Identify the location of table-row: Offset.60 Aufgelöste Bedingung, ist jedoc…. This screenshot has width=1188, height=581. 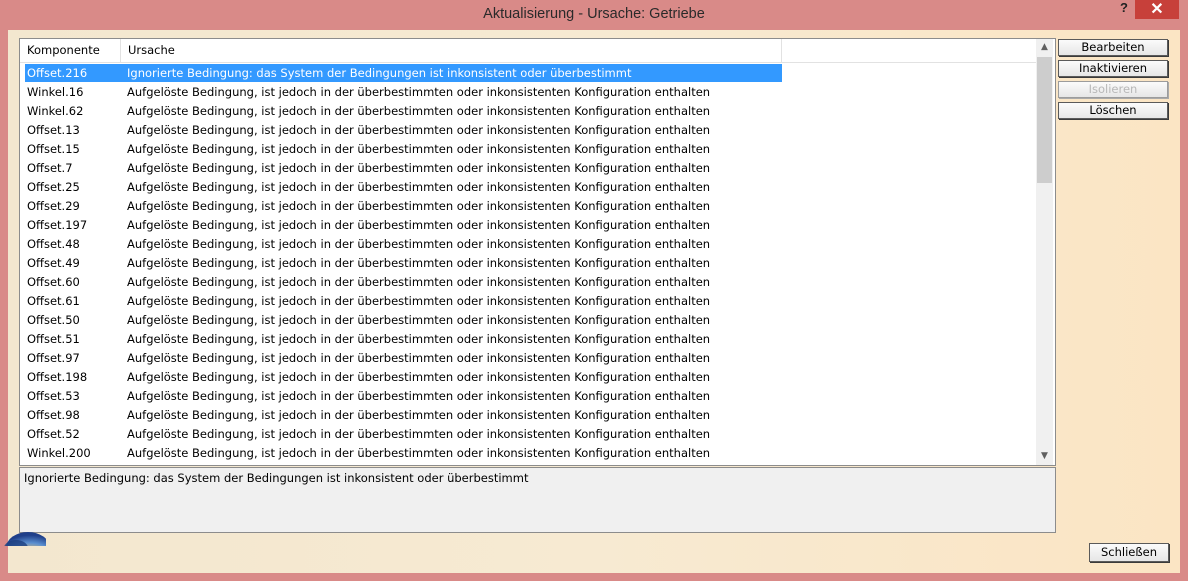
(530, 282).